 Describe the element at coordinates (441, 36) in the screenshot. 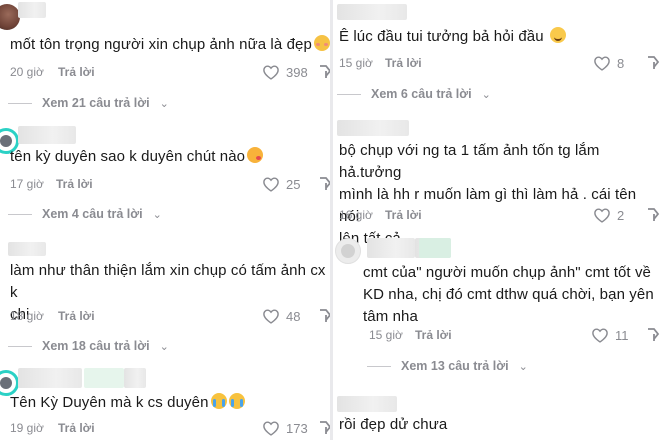

I see `comment-text-content: Ê lúc đầu tui tưởng bả hỏi đầu` at that location.